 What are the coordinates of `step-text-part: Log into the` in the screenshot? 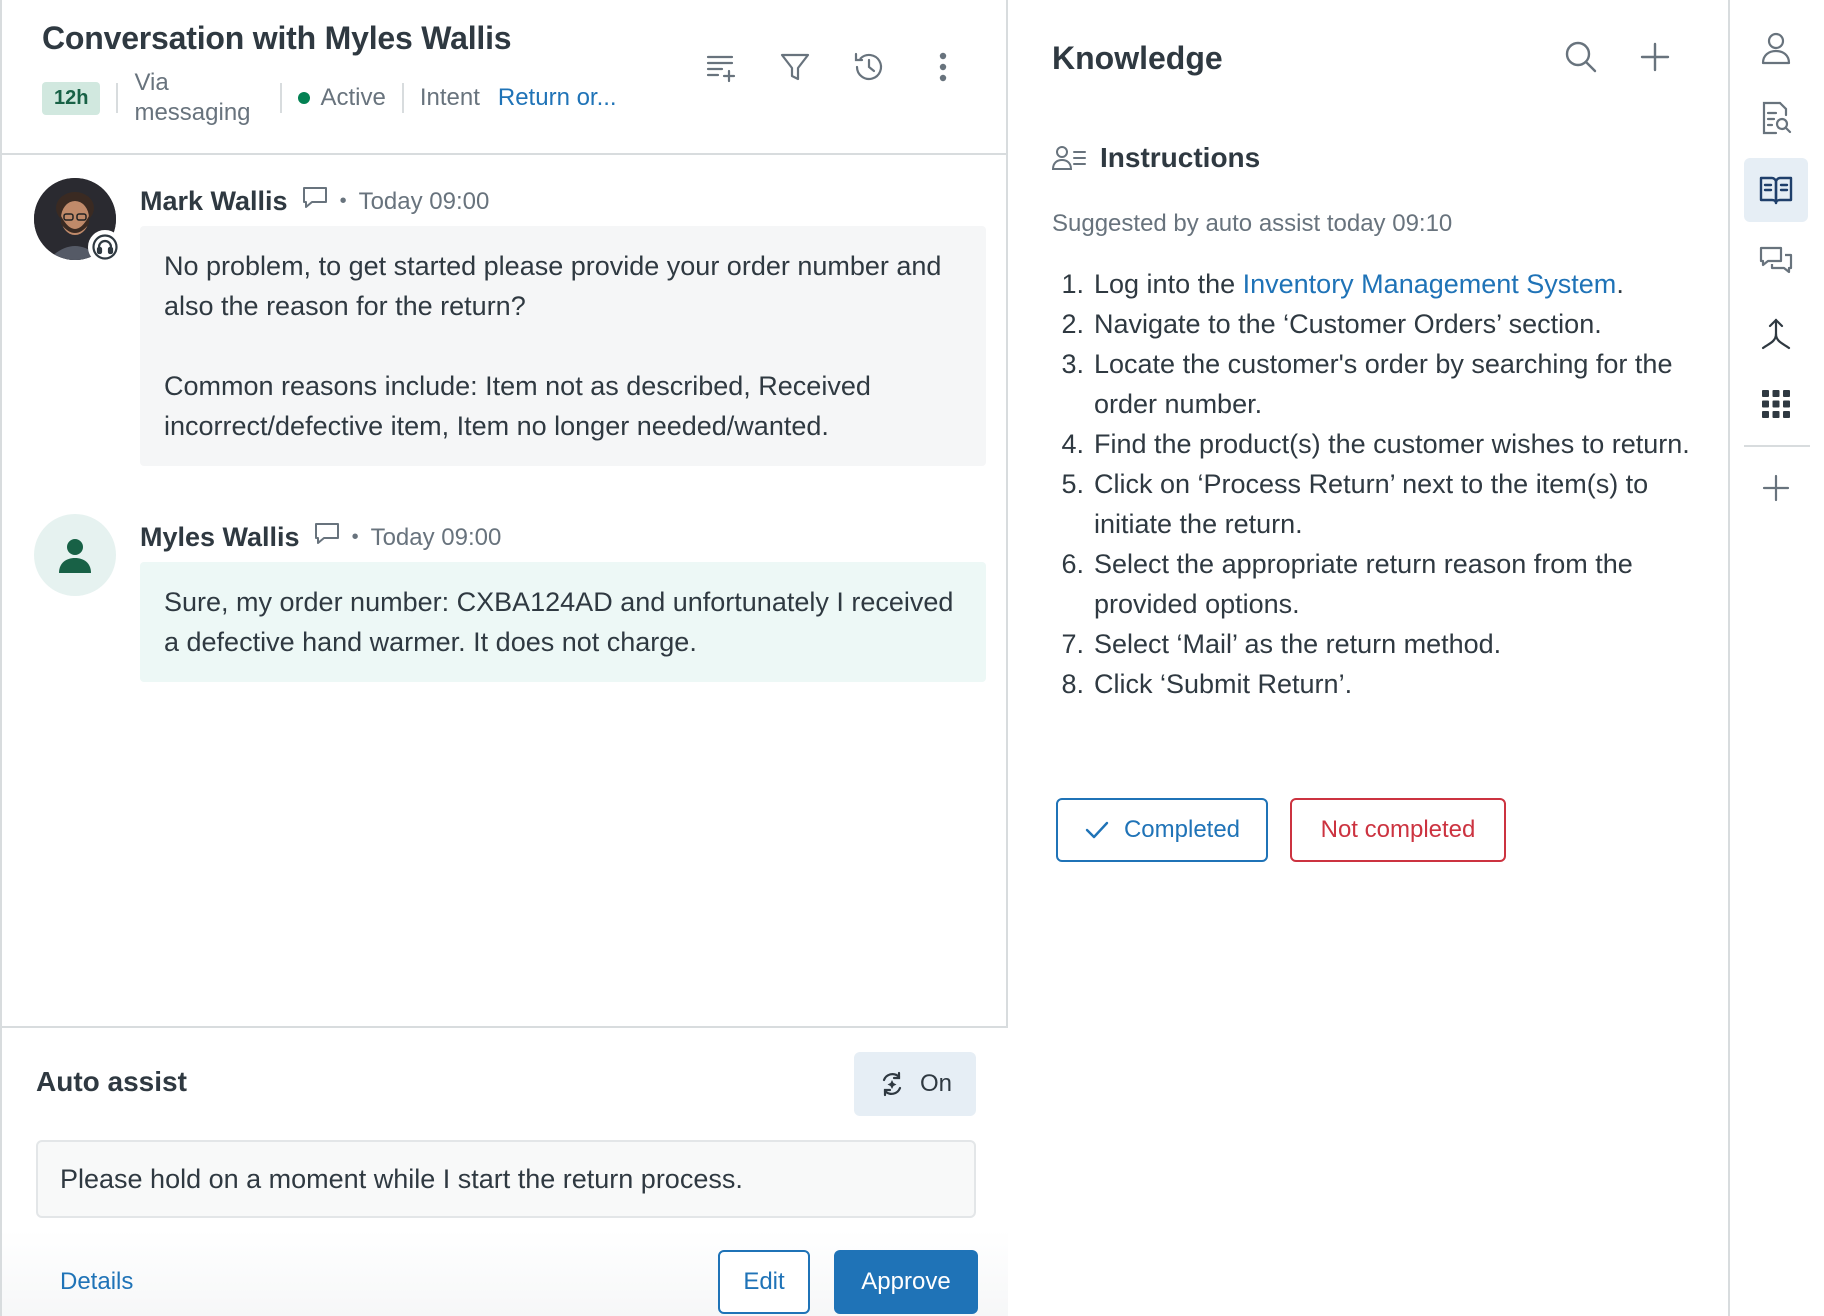 It's located at (1168, 284).